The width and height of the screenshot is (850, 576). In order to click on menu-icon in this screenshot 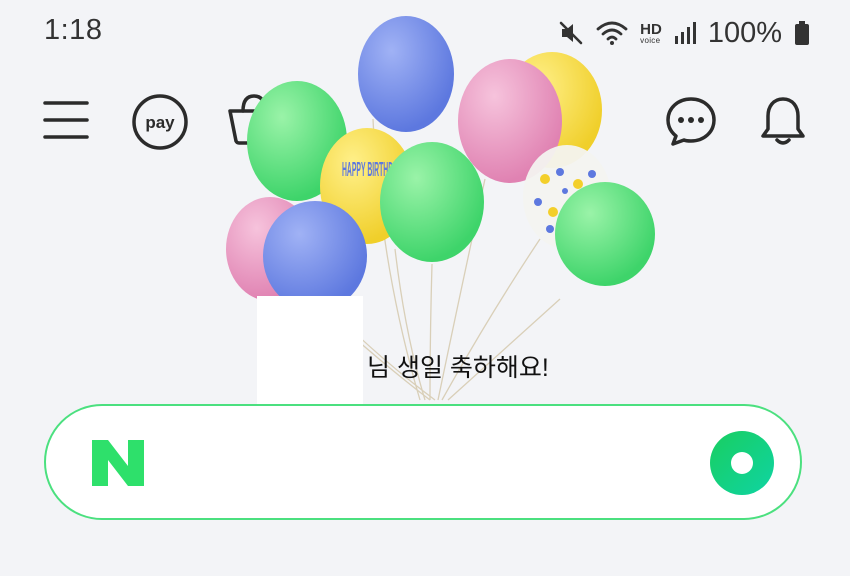, I will do `click(66, 122)`.